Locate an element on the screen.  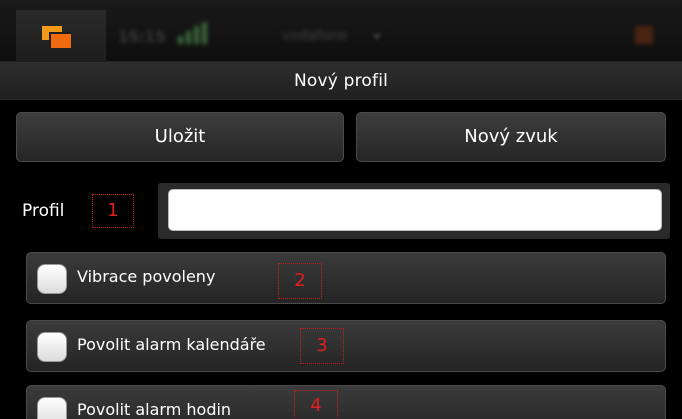
status-bar: 15:15 vodafone is located at coordinates (341, 31).